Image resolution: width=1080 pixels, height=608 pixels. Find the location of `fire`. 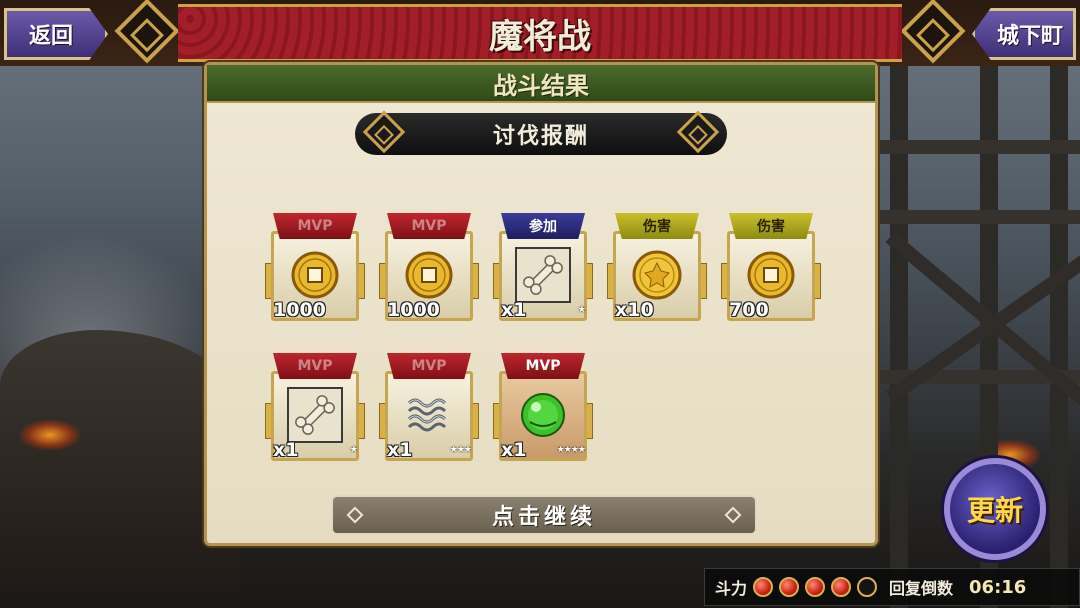

fire is located at coordinates (50, 435).